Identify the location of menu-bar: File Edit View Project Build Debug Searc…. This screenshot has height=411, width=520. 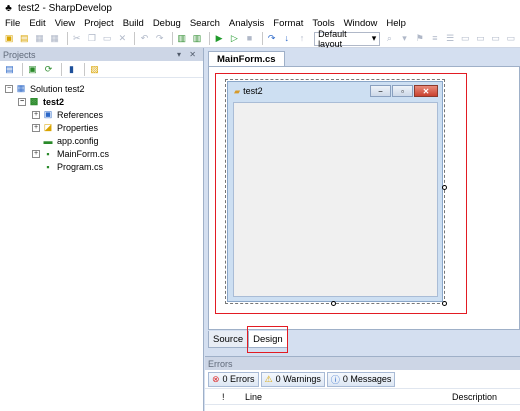
(260, 23).